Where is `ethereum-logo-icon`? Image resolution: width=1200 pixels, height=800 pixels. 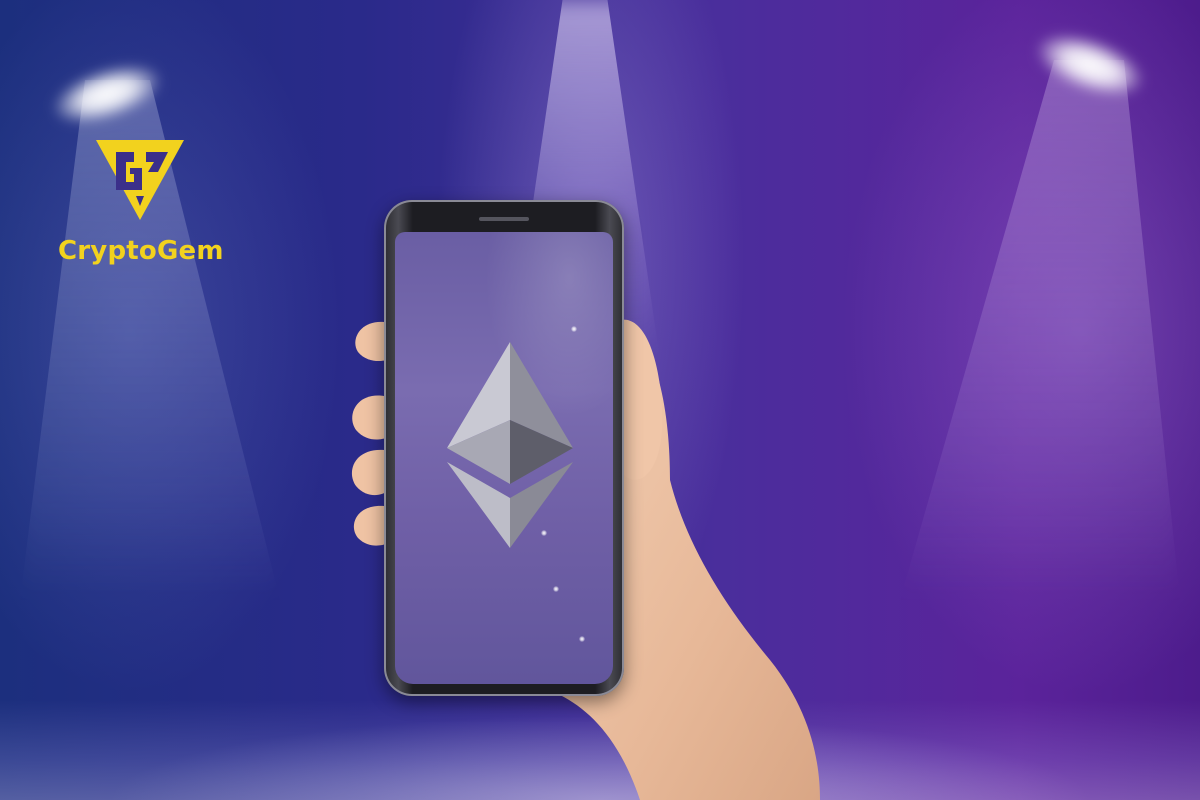
ethereum-logo-icon is located at coordinates (510, 445).